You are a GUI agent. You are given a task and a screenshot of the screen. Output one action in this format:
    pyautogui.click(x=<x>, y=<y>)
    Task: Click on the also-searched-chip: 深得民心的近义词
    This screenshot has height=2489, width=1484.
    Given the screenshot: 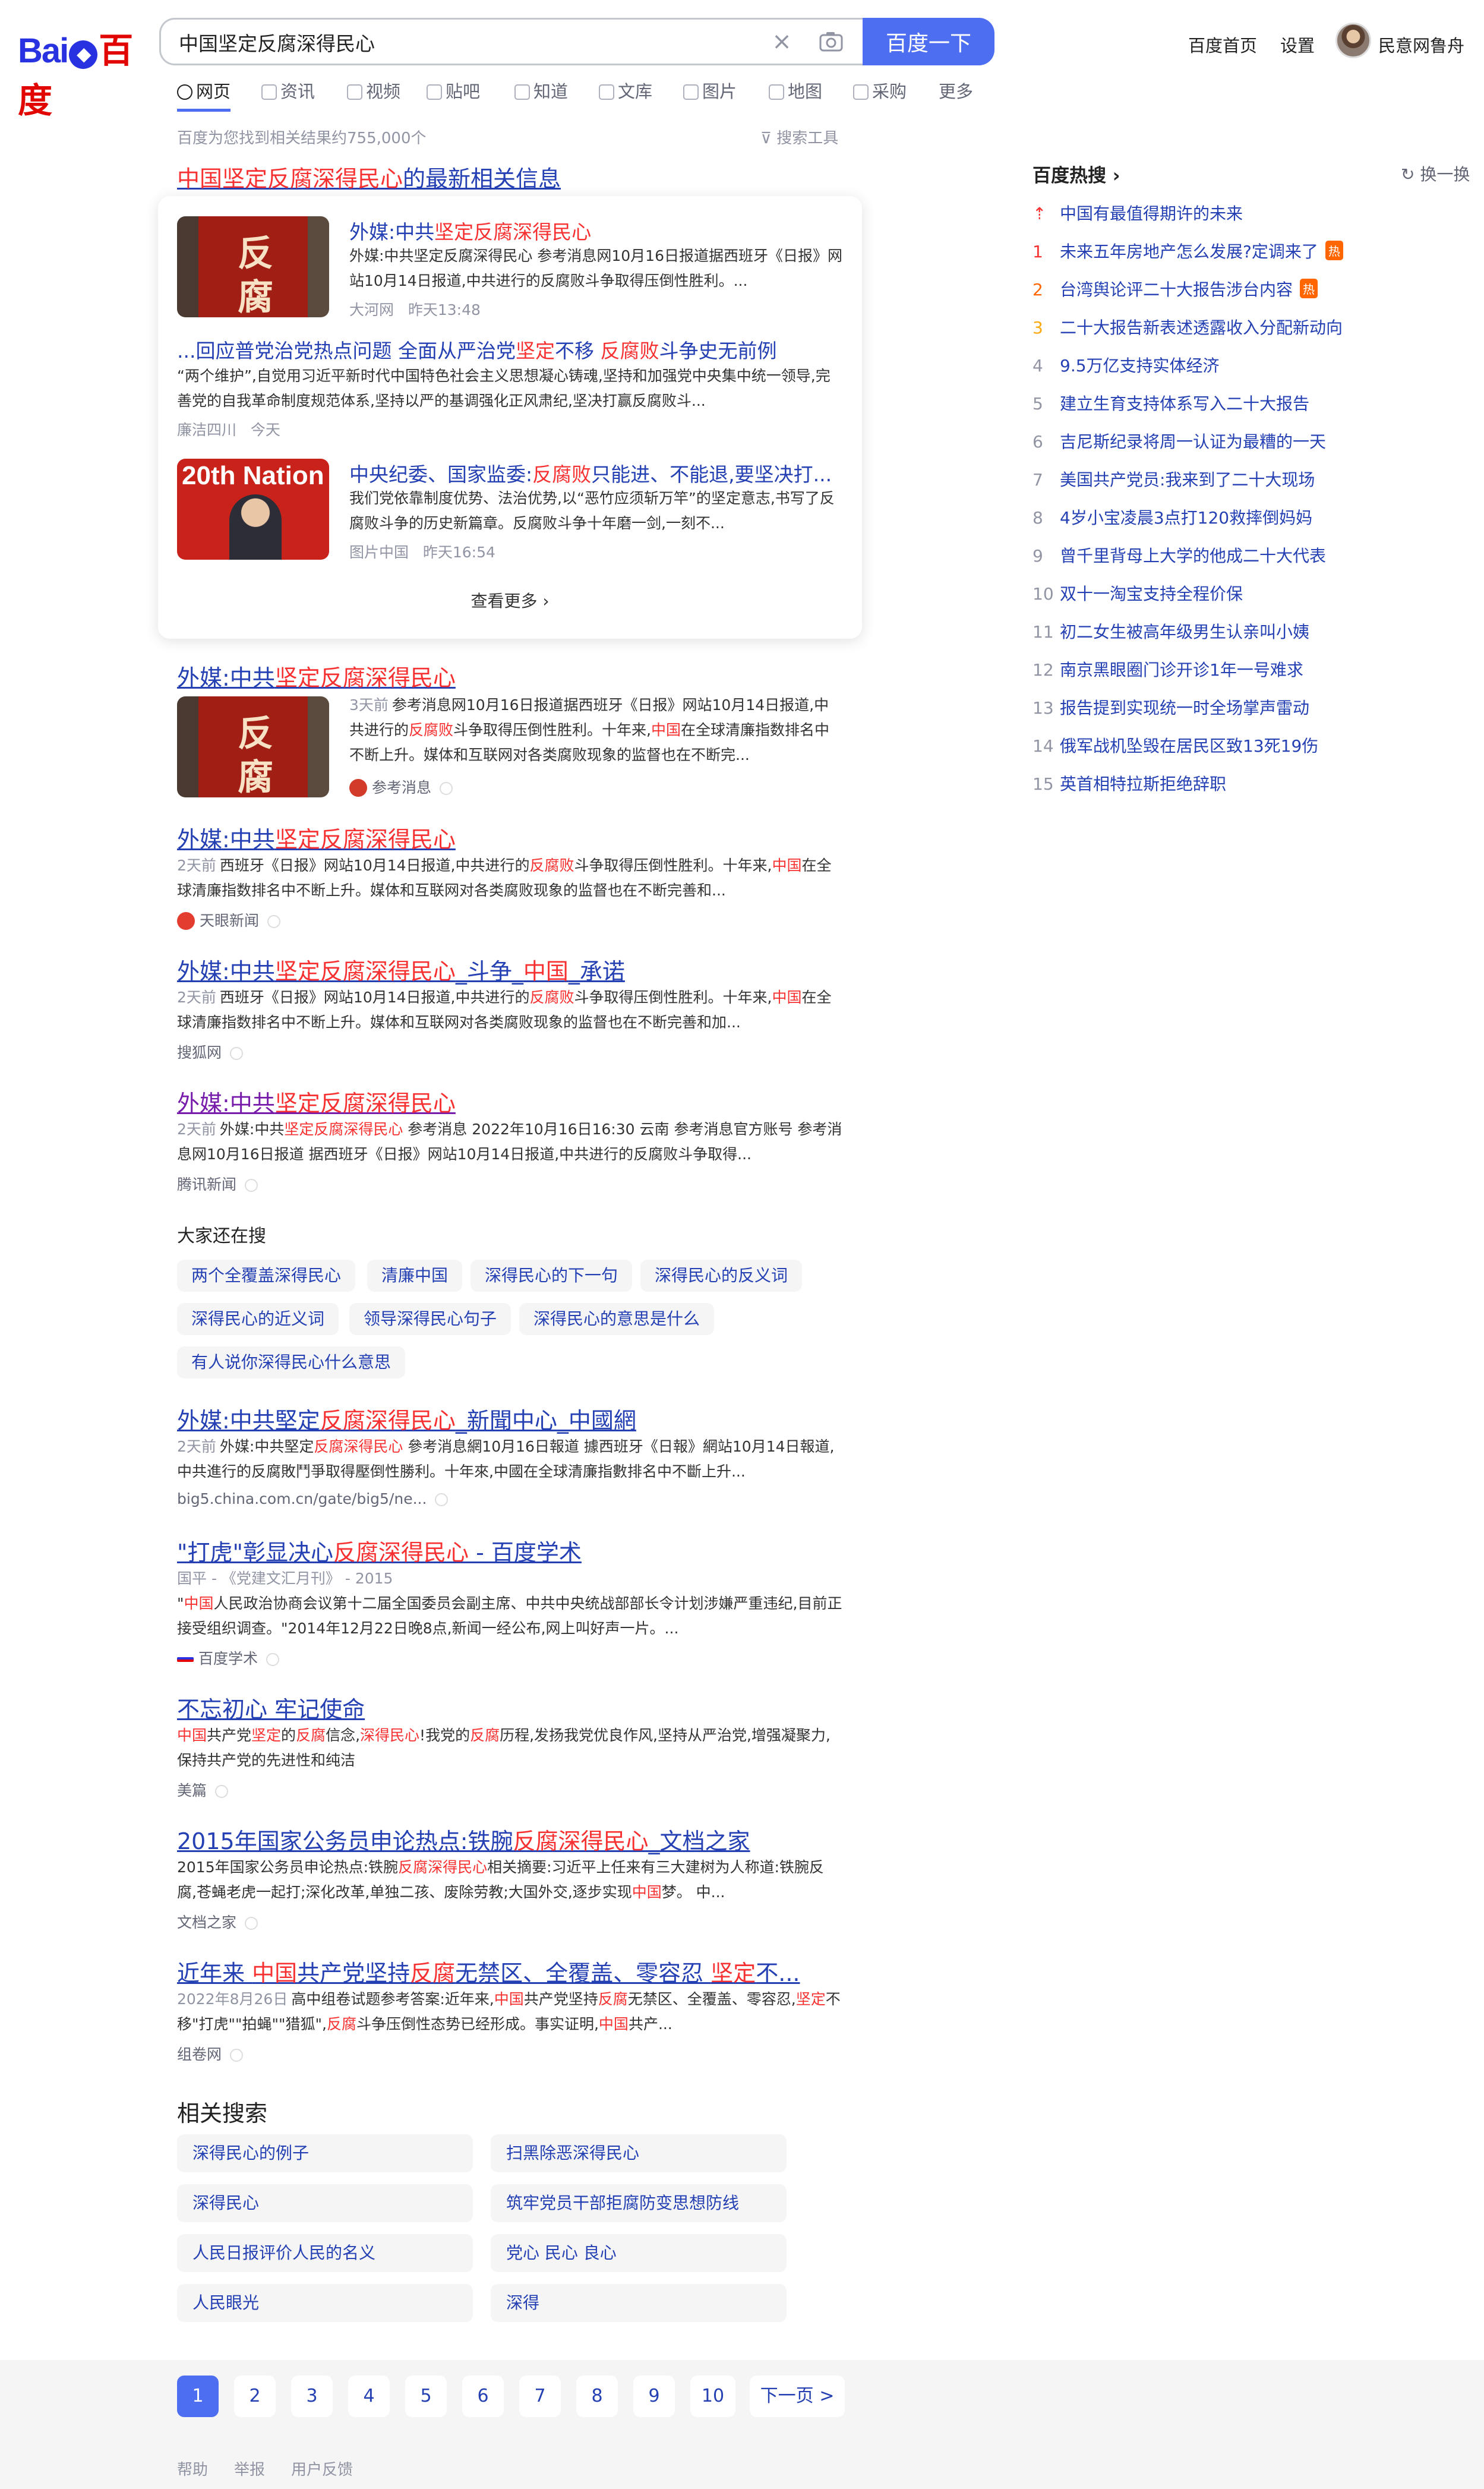 What is the action you would take?
    pyautogui.click(x=258, y=1319)
    